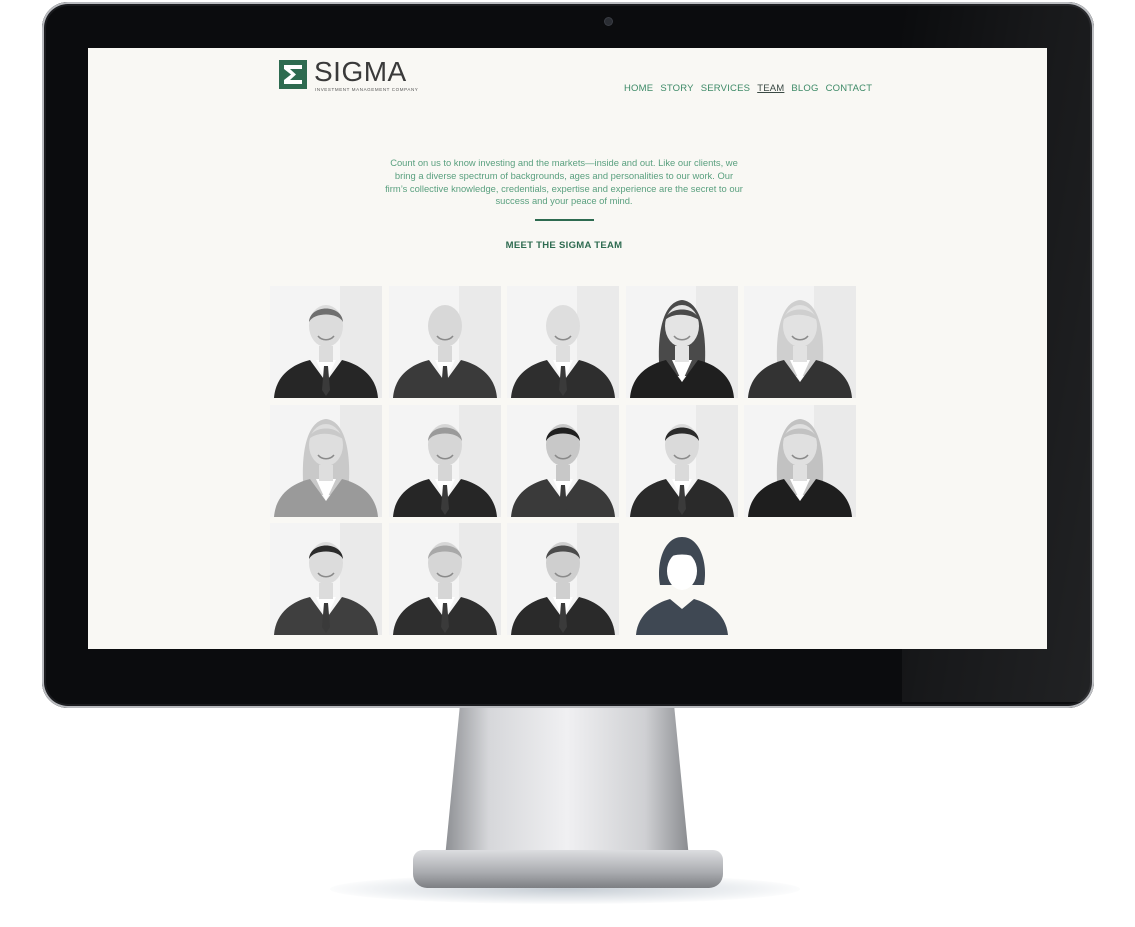  What do you see at coordinates (564, 220) in the screenshot?
I see `section-divider` at bounding box center [564, 220].